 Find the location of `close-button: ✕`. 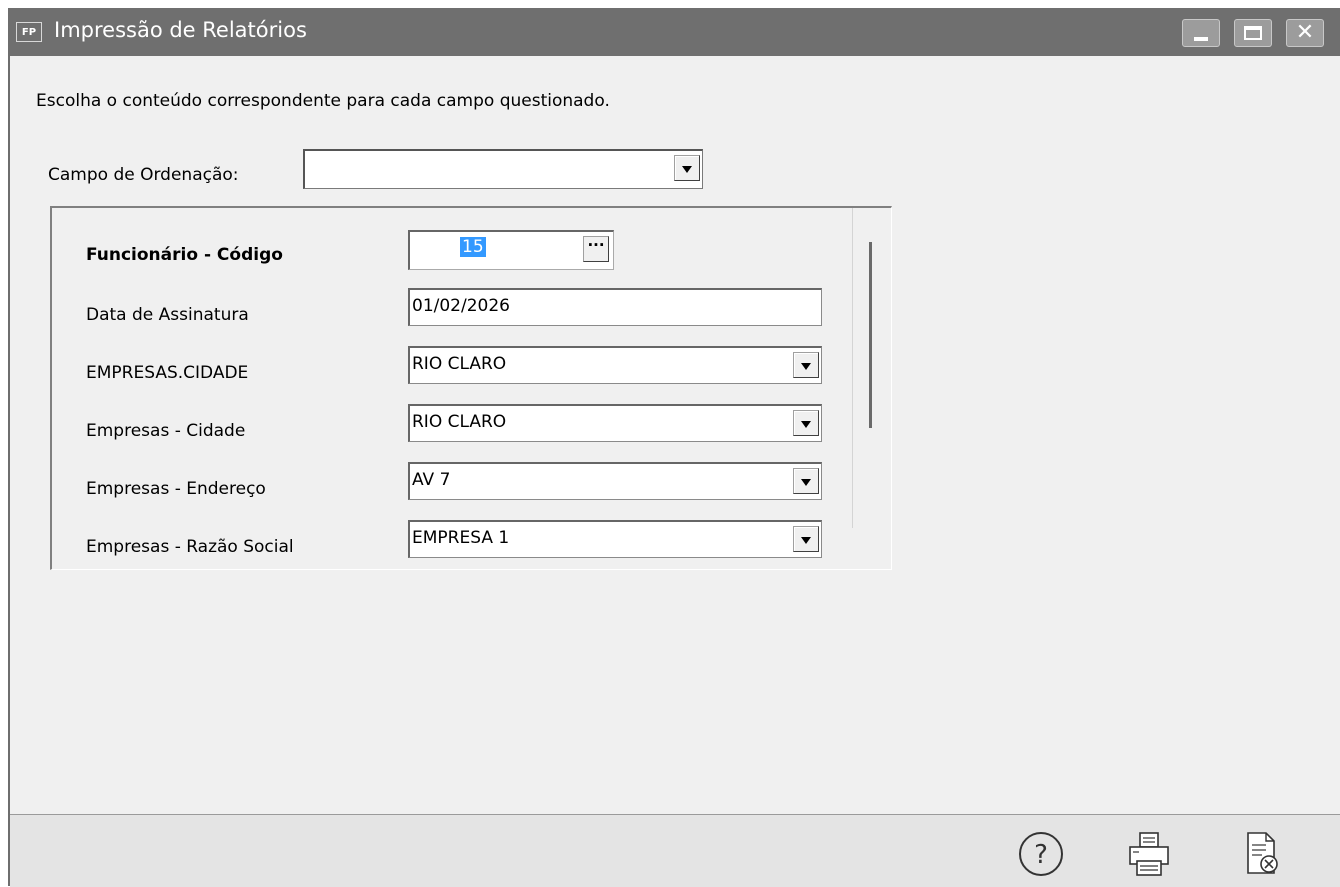

close-button: ✕ is located at coordinates (1305, 33).